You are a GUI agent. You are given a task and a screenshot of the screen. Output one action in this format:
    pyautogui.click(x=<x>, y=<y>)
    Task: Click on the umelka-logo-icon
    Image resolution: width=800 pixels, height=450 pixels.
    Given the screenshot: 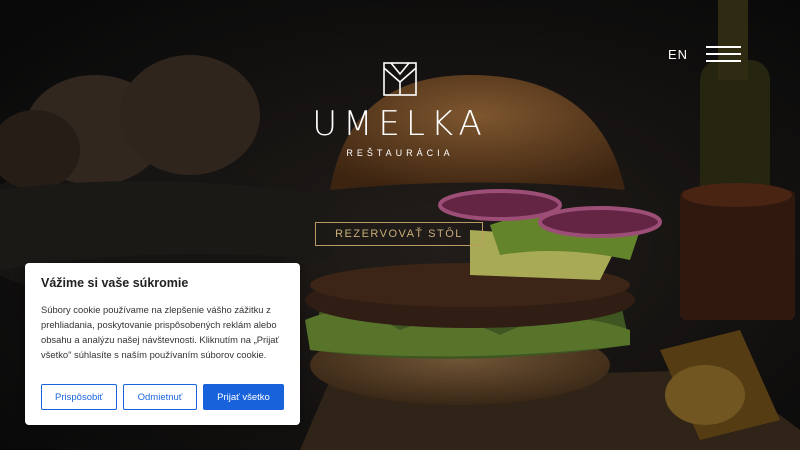 What is the action you would take?
    pyautogui.click(x=400, y=79)
    